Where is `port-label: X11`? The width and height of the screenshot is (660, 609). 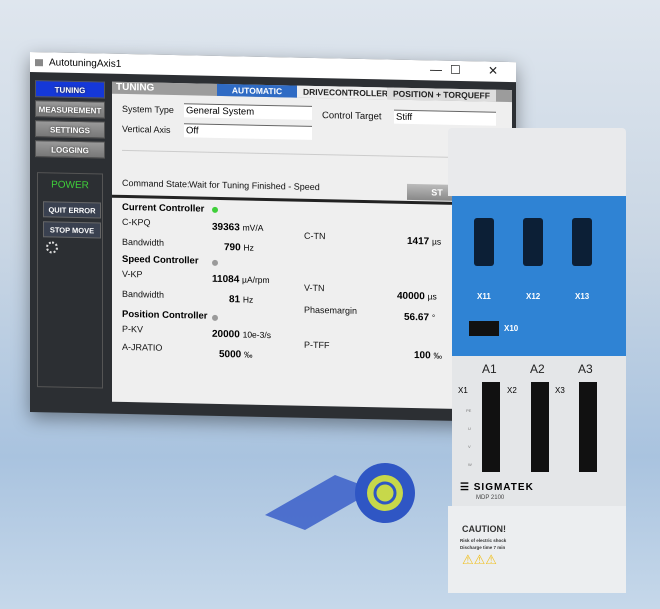
port-label: X11 is located at coordinates (484, 296).